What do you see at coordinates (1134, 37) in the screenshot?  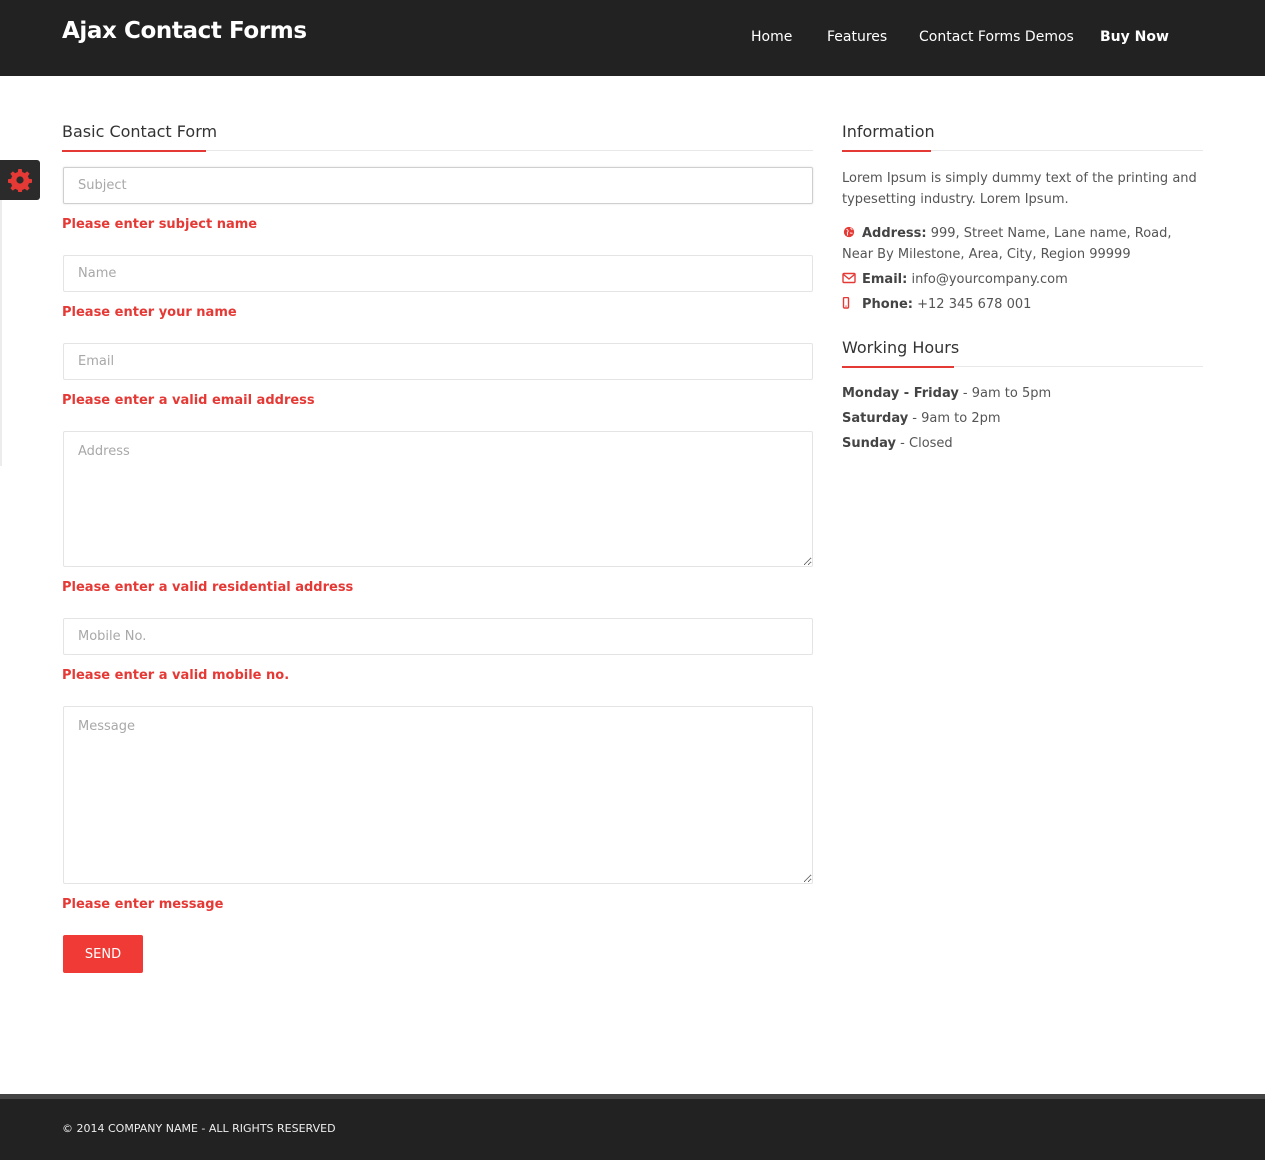 I see `nav-buy-now: Buy Now` at bounding box center [1134, 37].